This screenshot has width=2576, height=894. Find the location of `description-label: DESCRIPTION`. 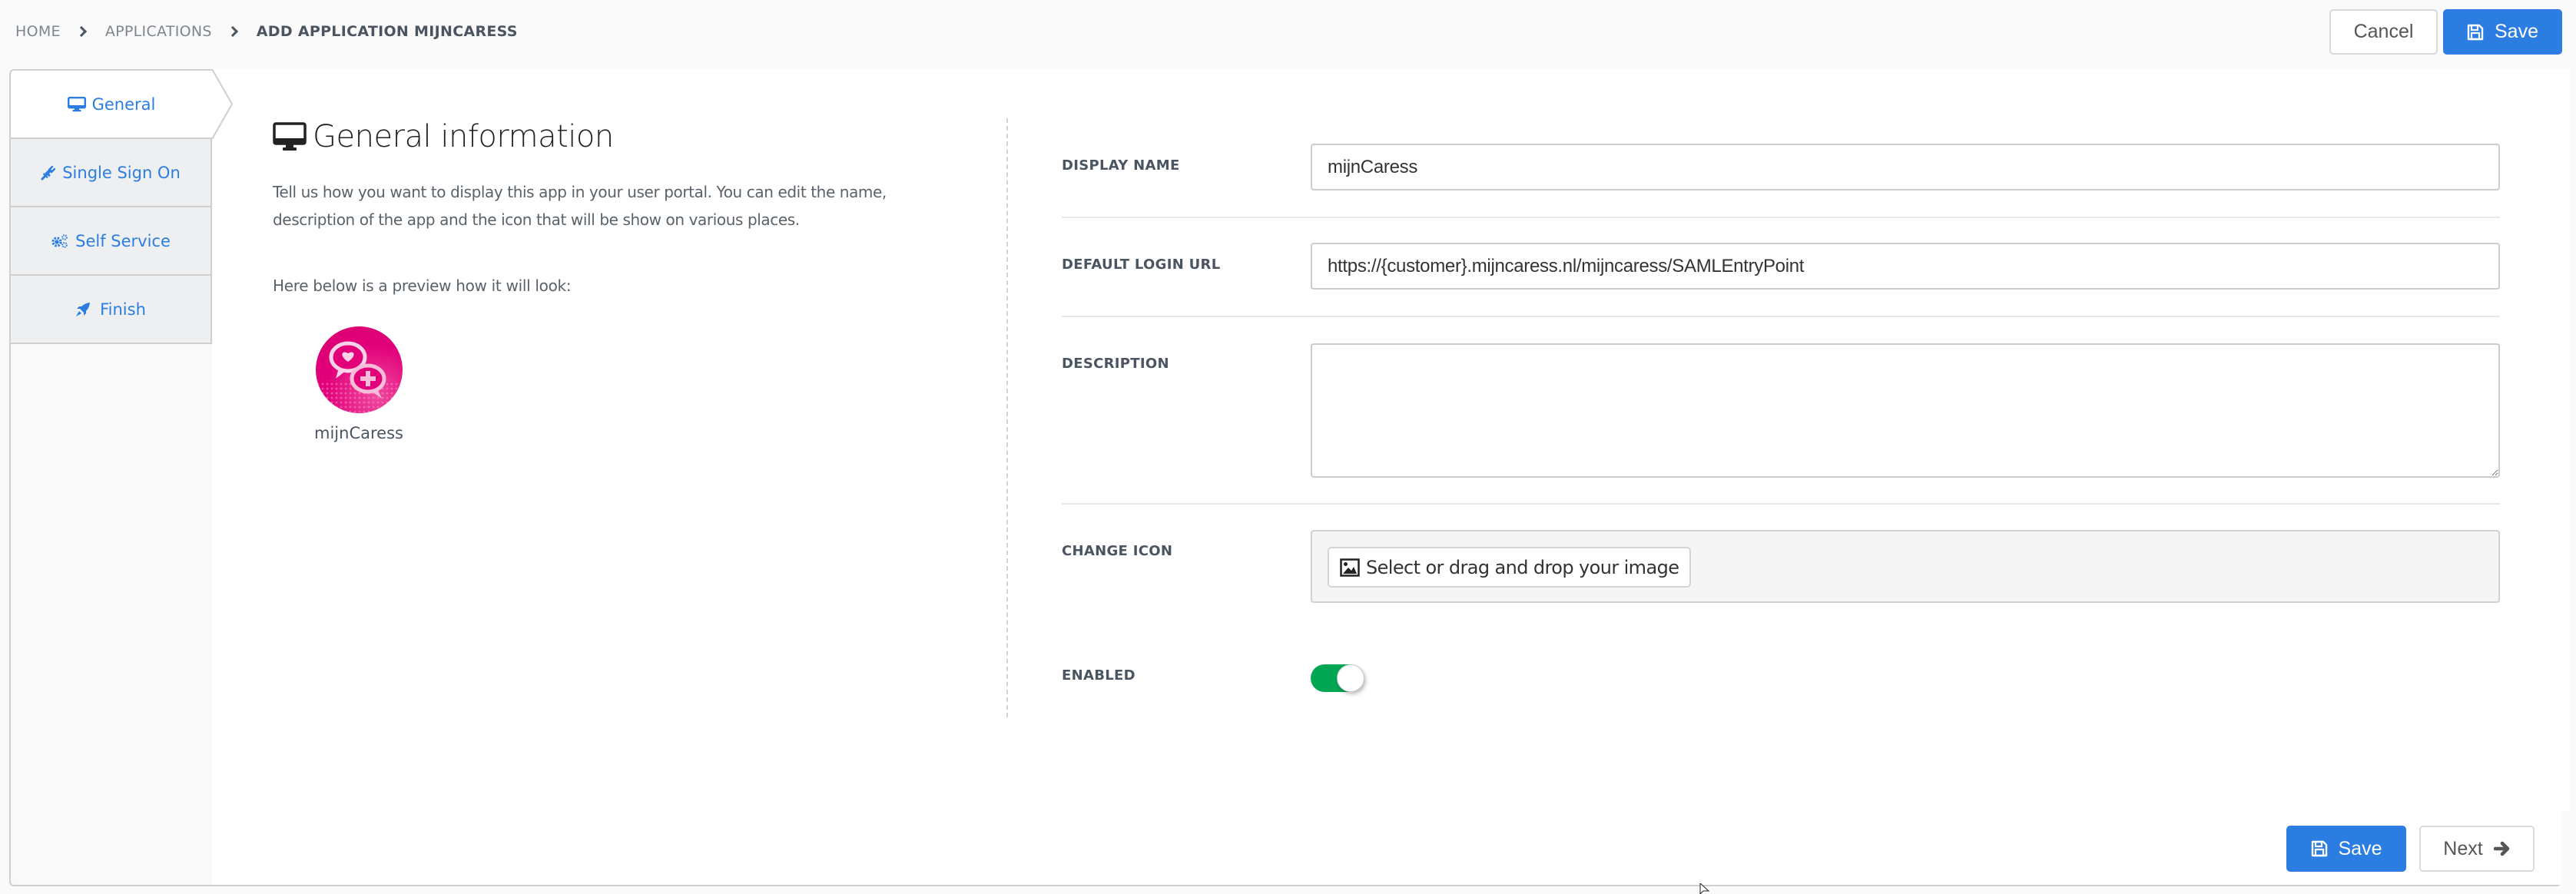

description-label: DESCRIPTION is located at coordinates (1115, 364).